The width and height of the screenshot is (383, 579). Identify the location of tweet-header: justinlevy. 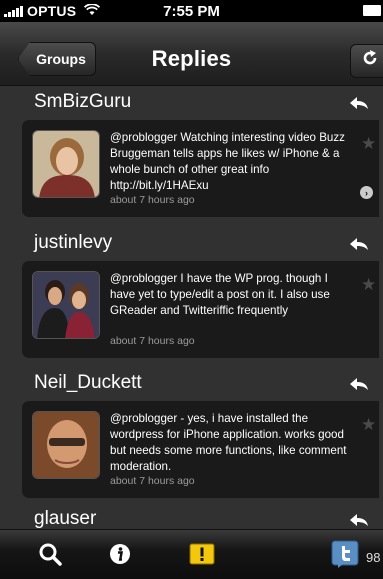
(204, 244).